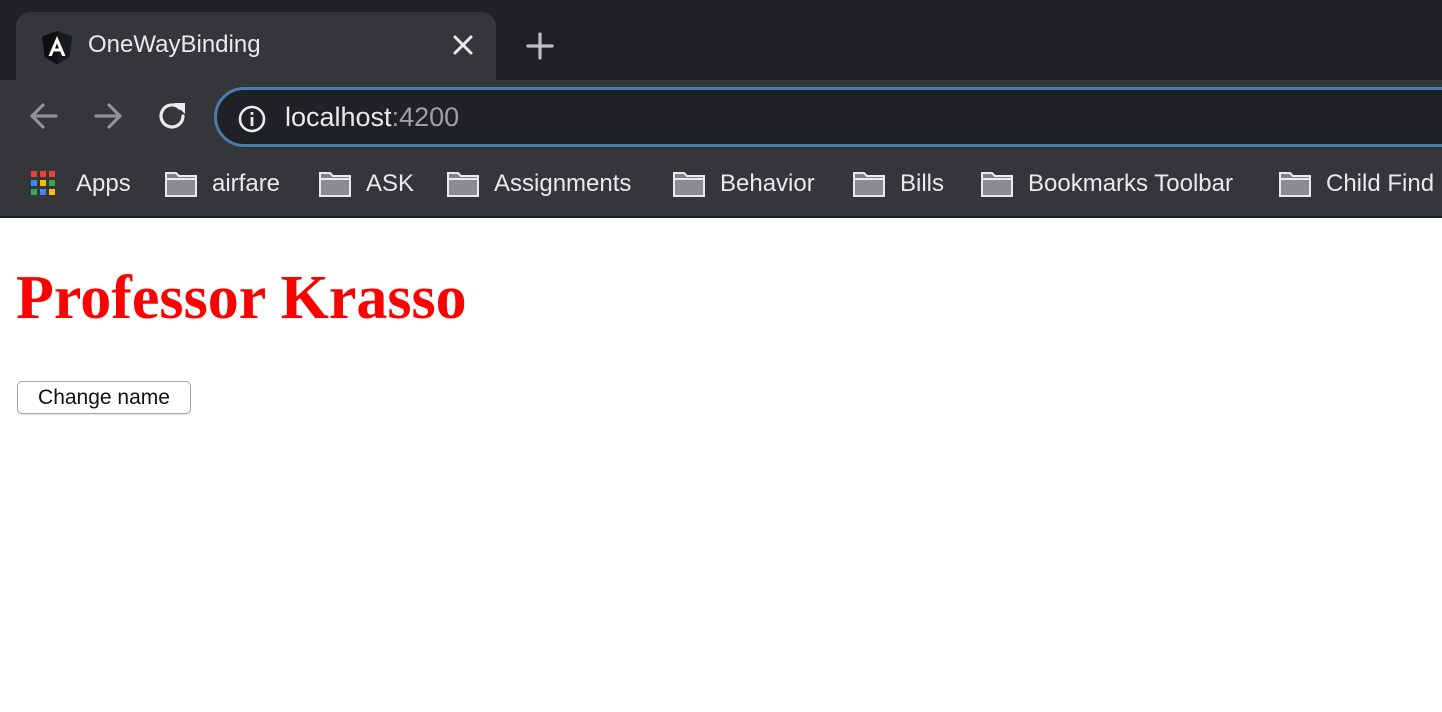 This screenshot has height=712, width=1442. Describe the element at coordinates (104, 397) in the screenshot. I see `change-name-button: Change name` at that location.